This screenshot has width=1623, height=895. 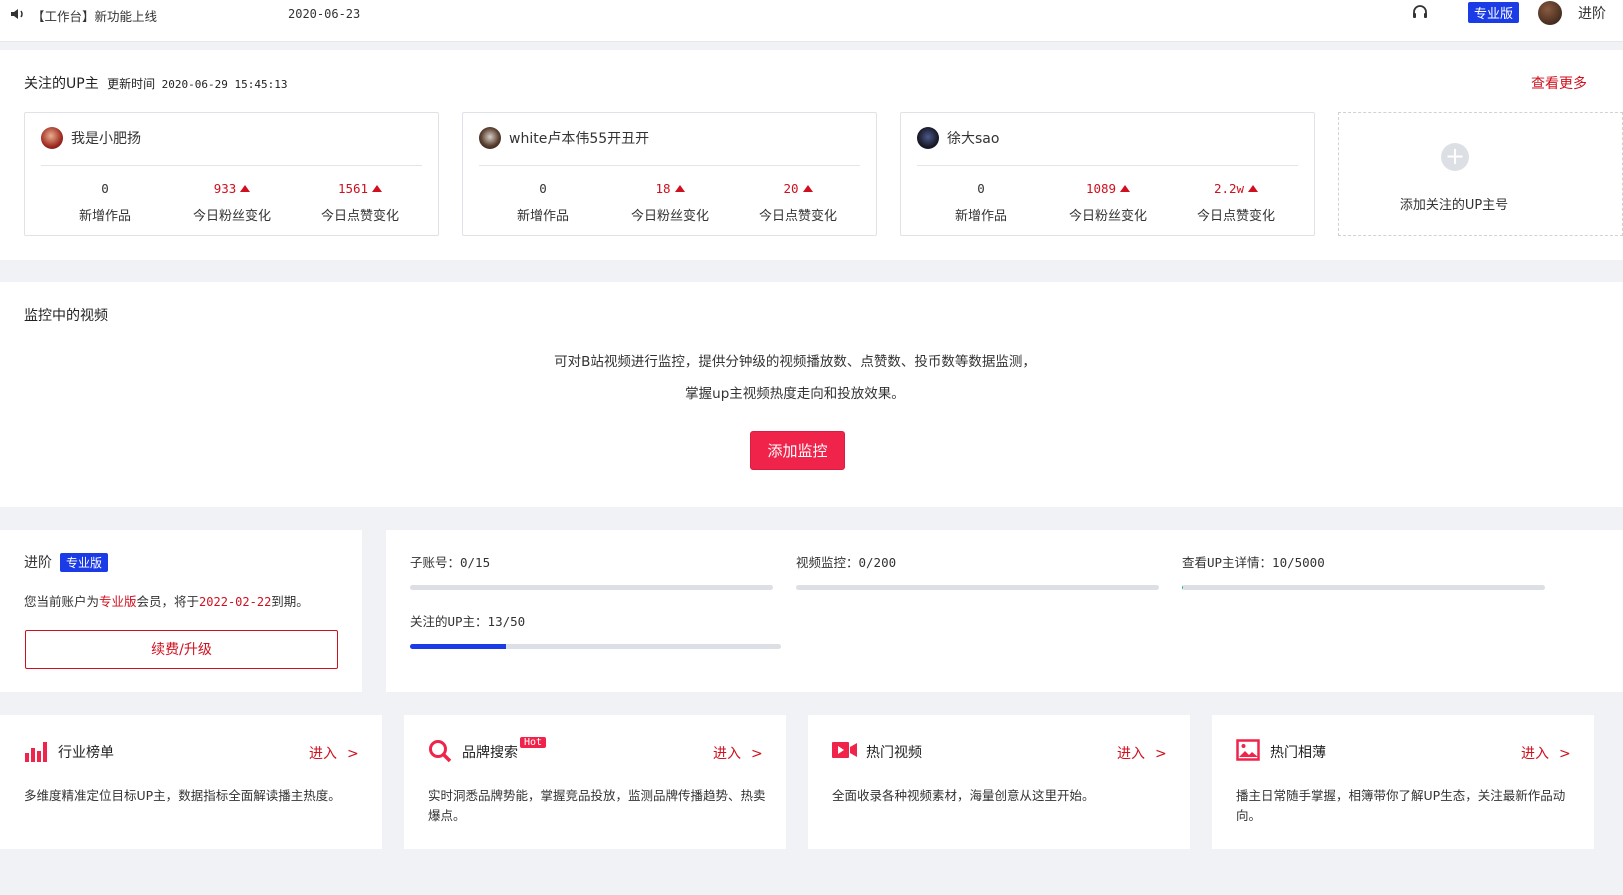 What do you see at coordinates (663, 188) in the screenshot?
I see `stat-number: 18` at bounding box center [663, 188].